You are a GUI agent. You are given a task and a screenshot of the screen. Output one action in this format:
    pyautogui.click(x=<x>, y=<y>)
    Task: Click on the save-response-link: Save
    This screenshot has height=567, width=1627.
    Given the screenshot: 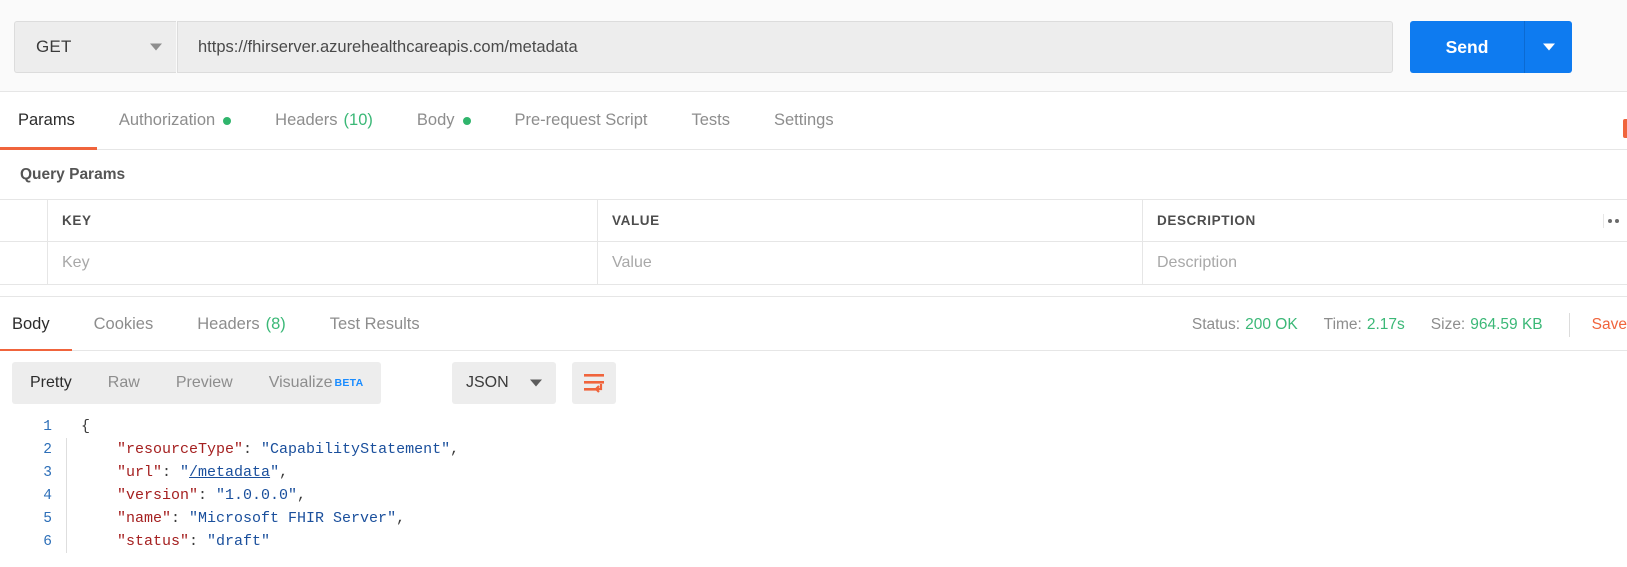 What is the action you would take?
    pyautogui.click(x=1609, y=325)
    